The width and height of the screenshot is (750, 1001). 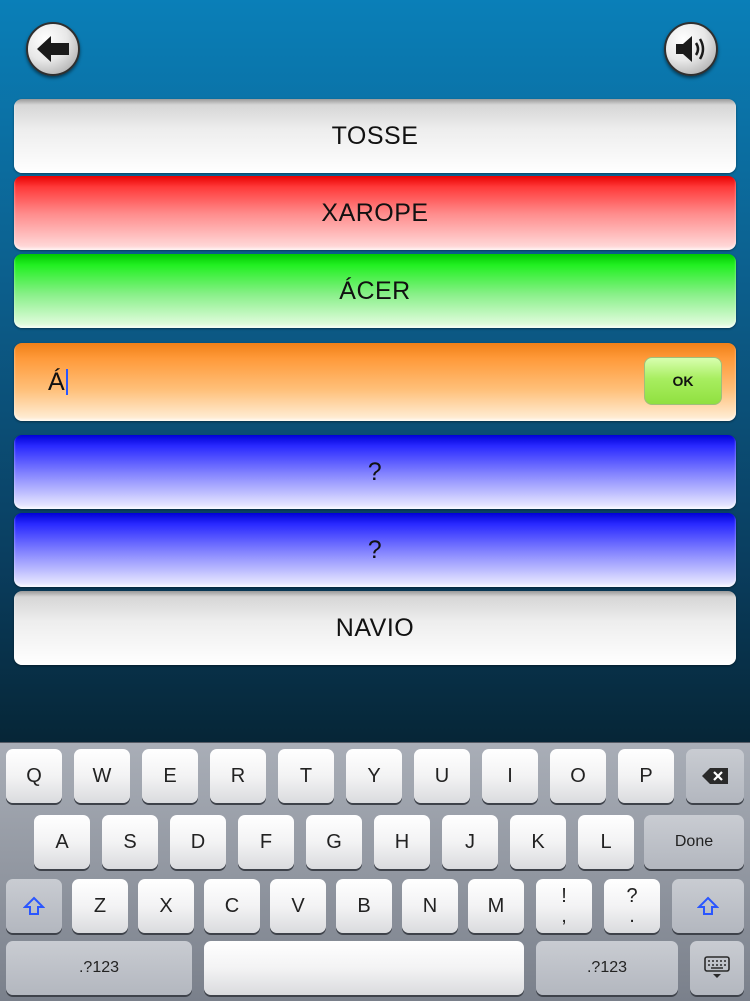 What do you see at coordinates (62, 842) in the screenshot?
I see `key-a: A` at bounding box center [62, 842].